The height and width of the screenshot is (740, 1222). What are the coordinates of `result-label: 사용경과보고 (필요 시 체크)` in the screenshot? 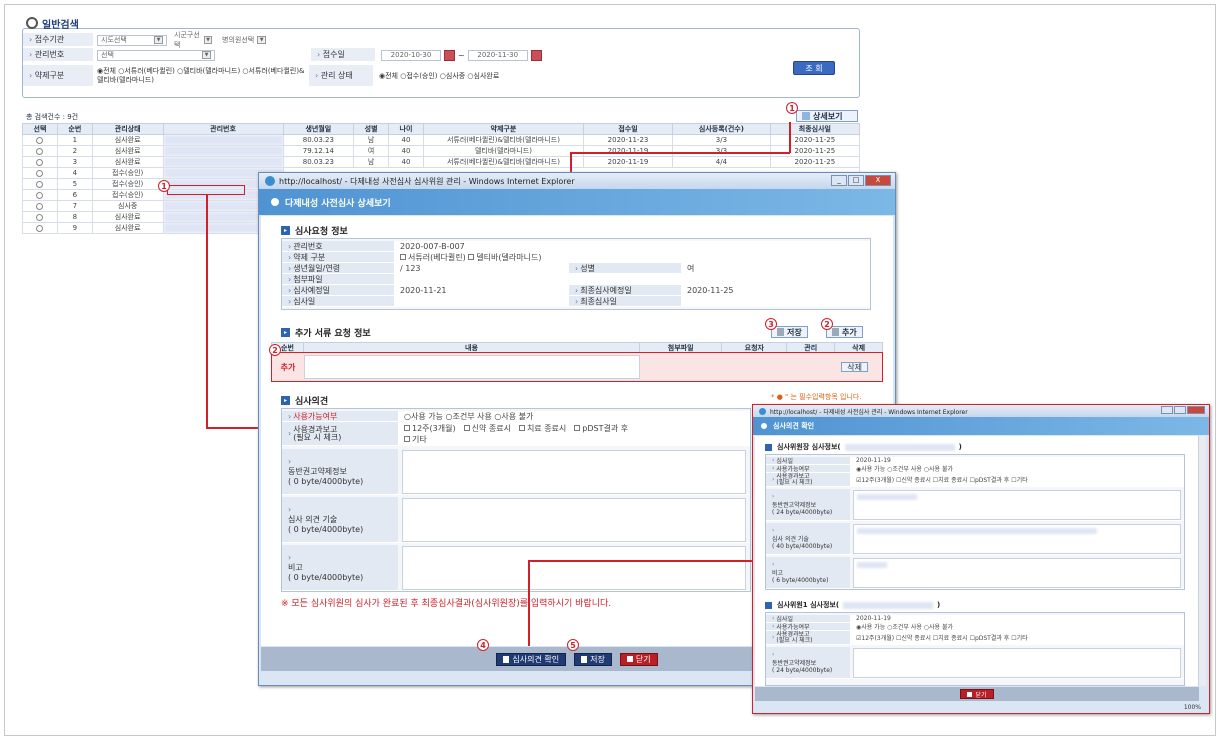 It's located at (340, 433).